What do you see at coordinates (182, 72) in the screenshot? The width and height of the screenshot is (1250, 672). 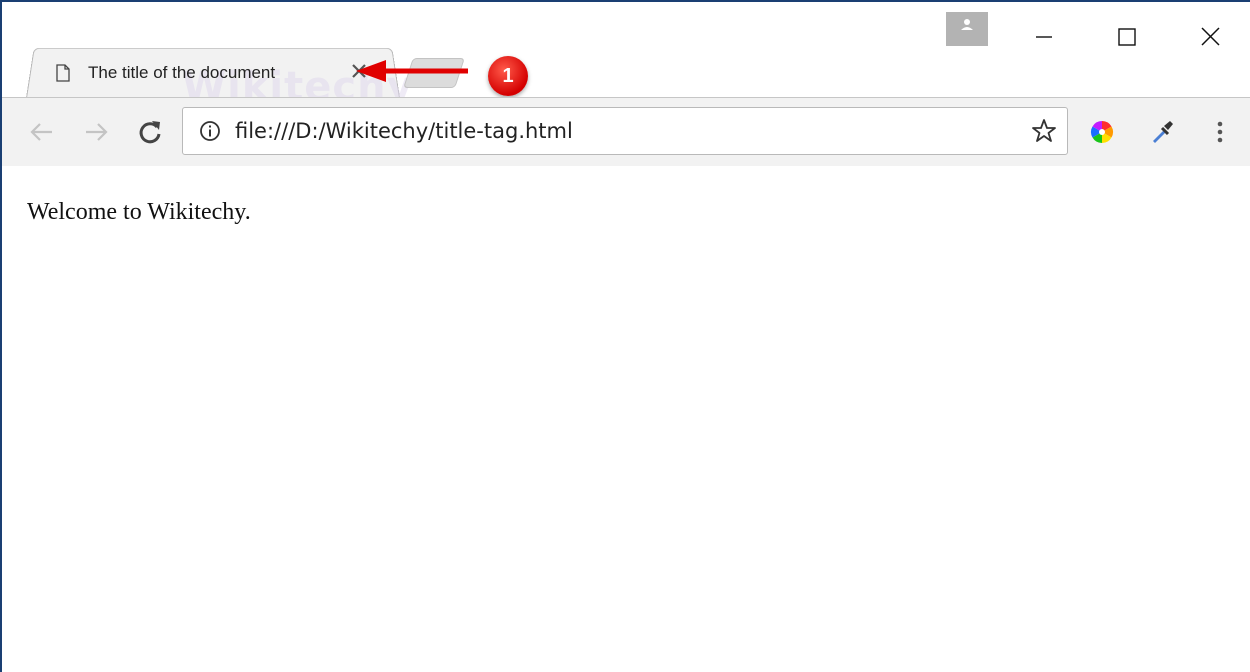 I see `tab-title: The title of the document` at bounding box center [182, 72].